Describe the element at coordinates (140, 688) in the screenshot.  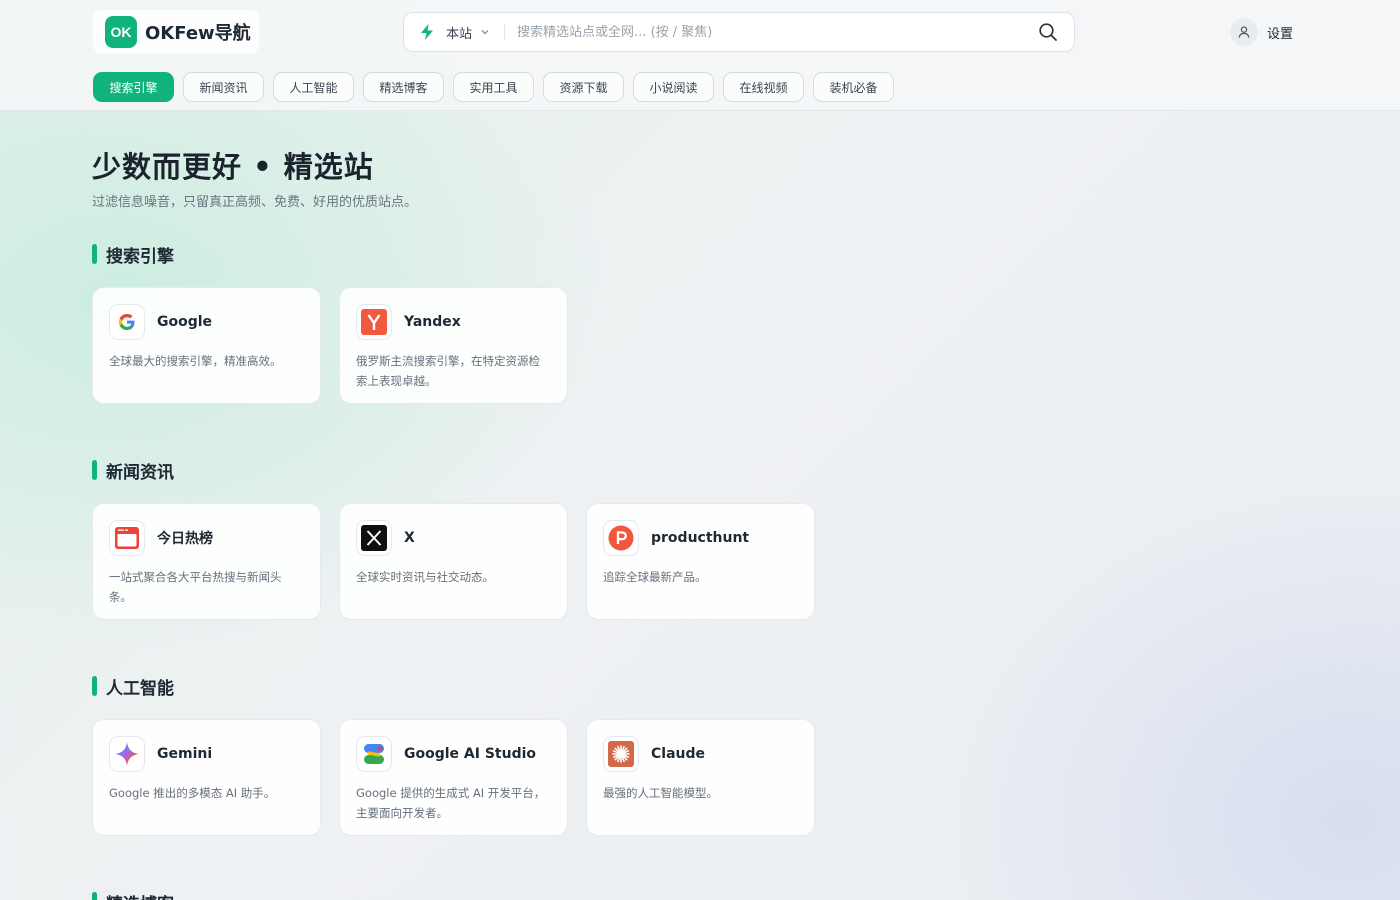
I see `section-title: 人工智能` at that location.